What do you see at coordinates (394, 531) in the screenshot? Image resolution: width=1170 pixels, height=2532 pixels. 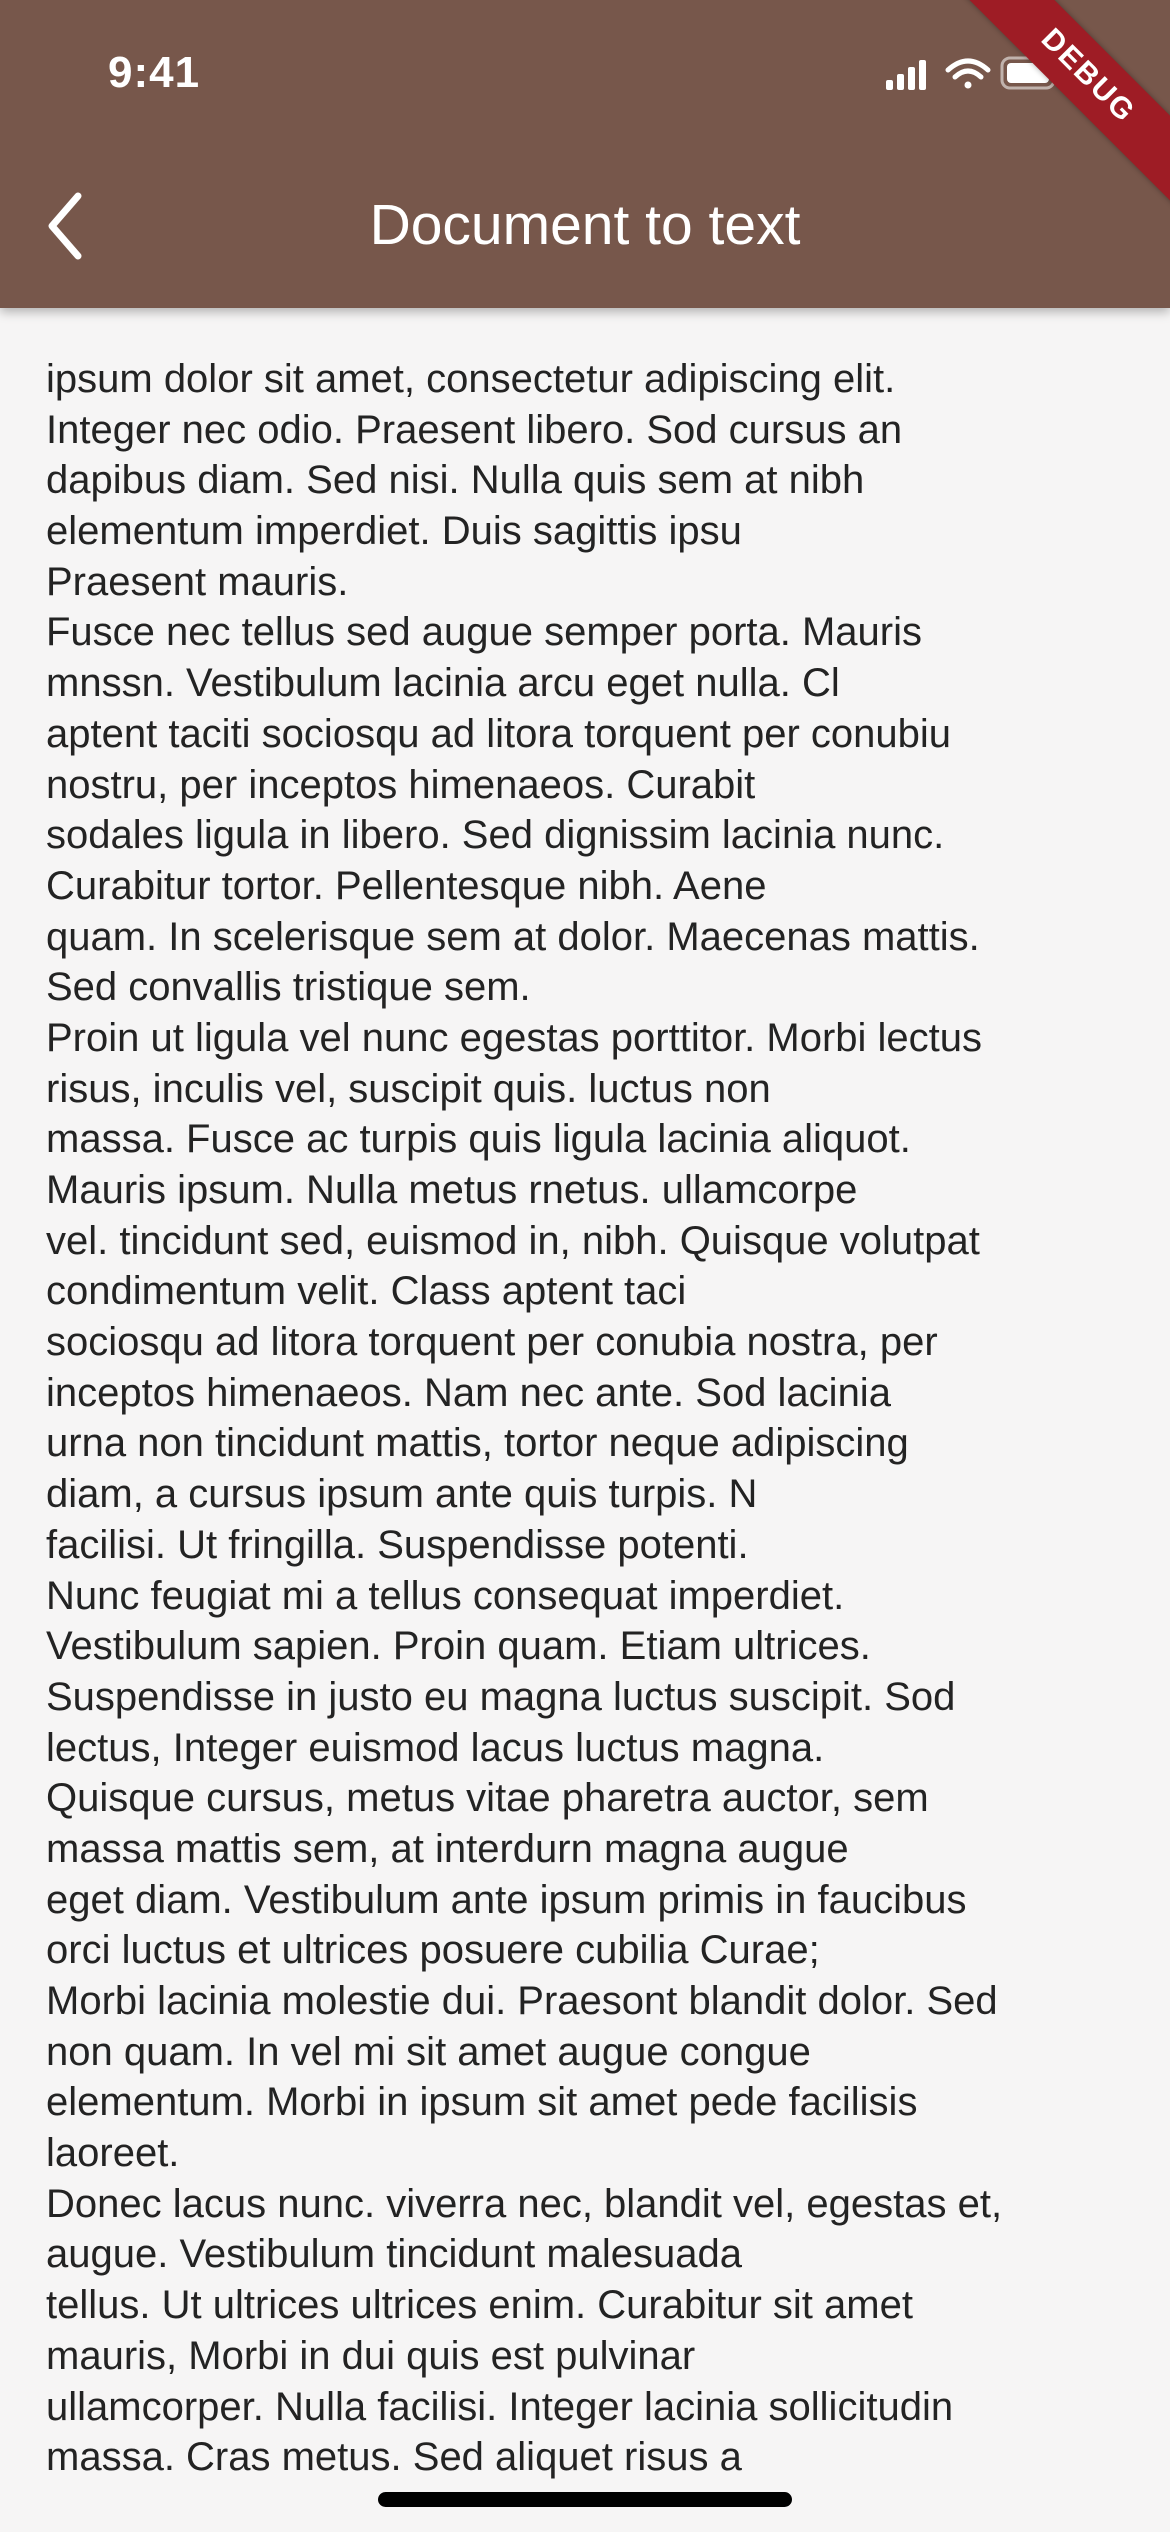 I see `document-line: elementum imperdiet. Duis sagittis ipsu` at bounding box center [394, 531].